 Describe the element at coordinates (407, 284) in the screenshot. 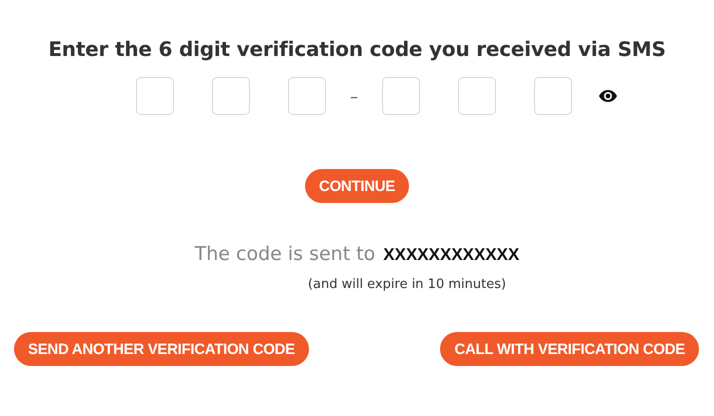

I see `expiry-note: (and will expire in 10 minutes)` at that location.